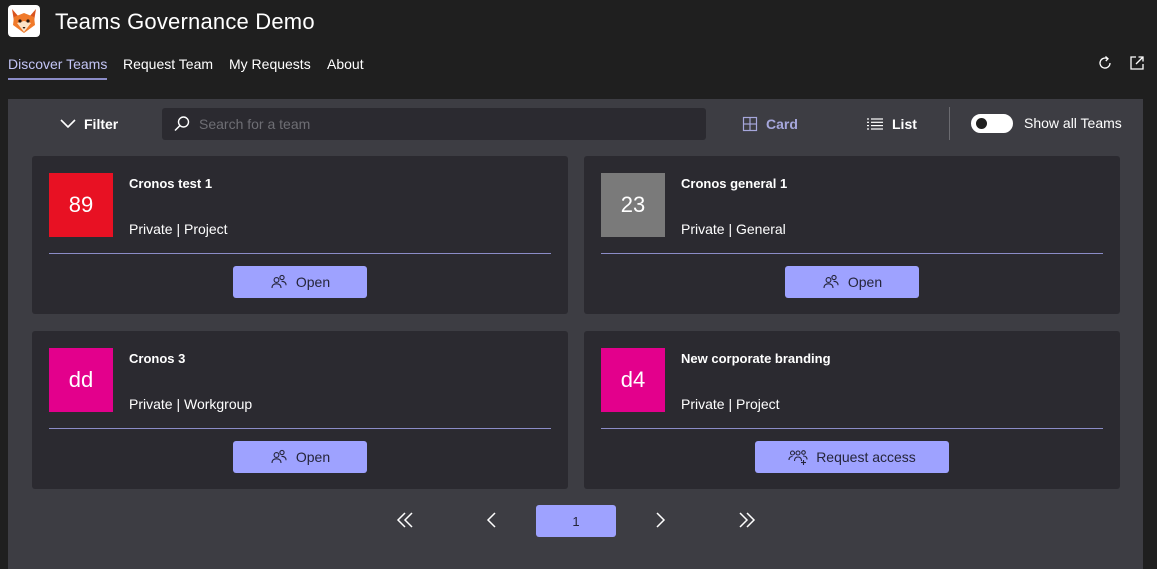  Describe the element at coordinates (182, 124) in the screenshot. I see `search-icon` at that location.